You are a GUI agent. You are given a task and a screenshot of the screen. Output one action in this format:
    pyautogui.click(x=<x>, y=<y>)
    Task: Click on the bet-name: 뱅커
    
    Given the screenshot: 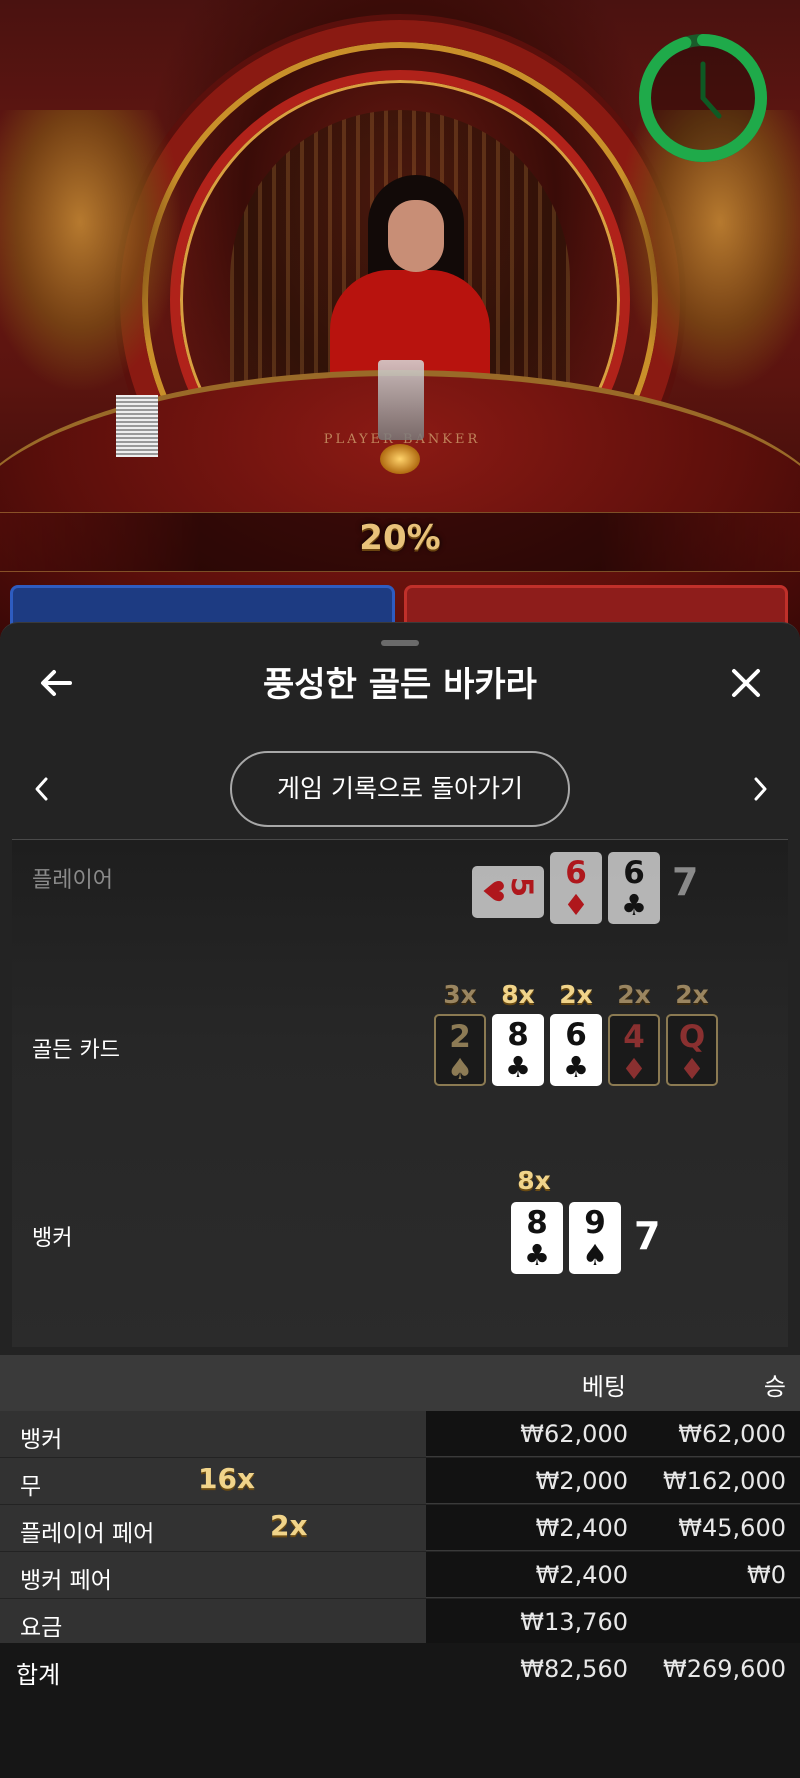 What is the action you would take?
    pyautogui.click(x=41, y=1440)
    